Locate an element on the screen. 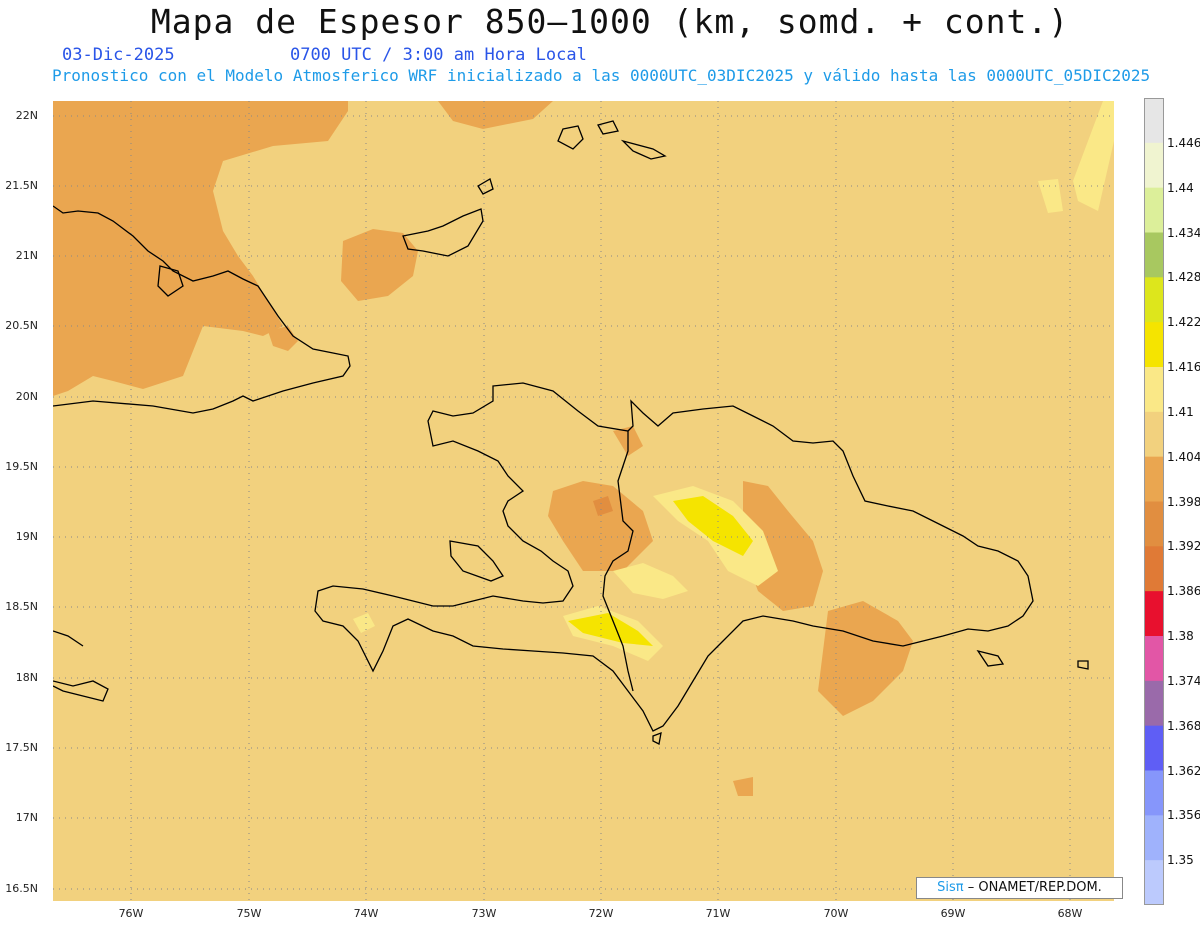 The image size is (1200, 927). forecast-time: 0700 UTC / 3:00 am Hora Local is located at coordinates (438, 55).